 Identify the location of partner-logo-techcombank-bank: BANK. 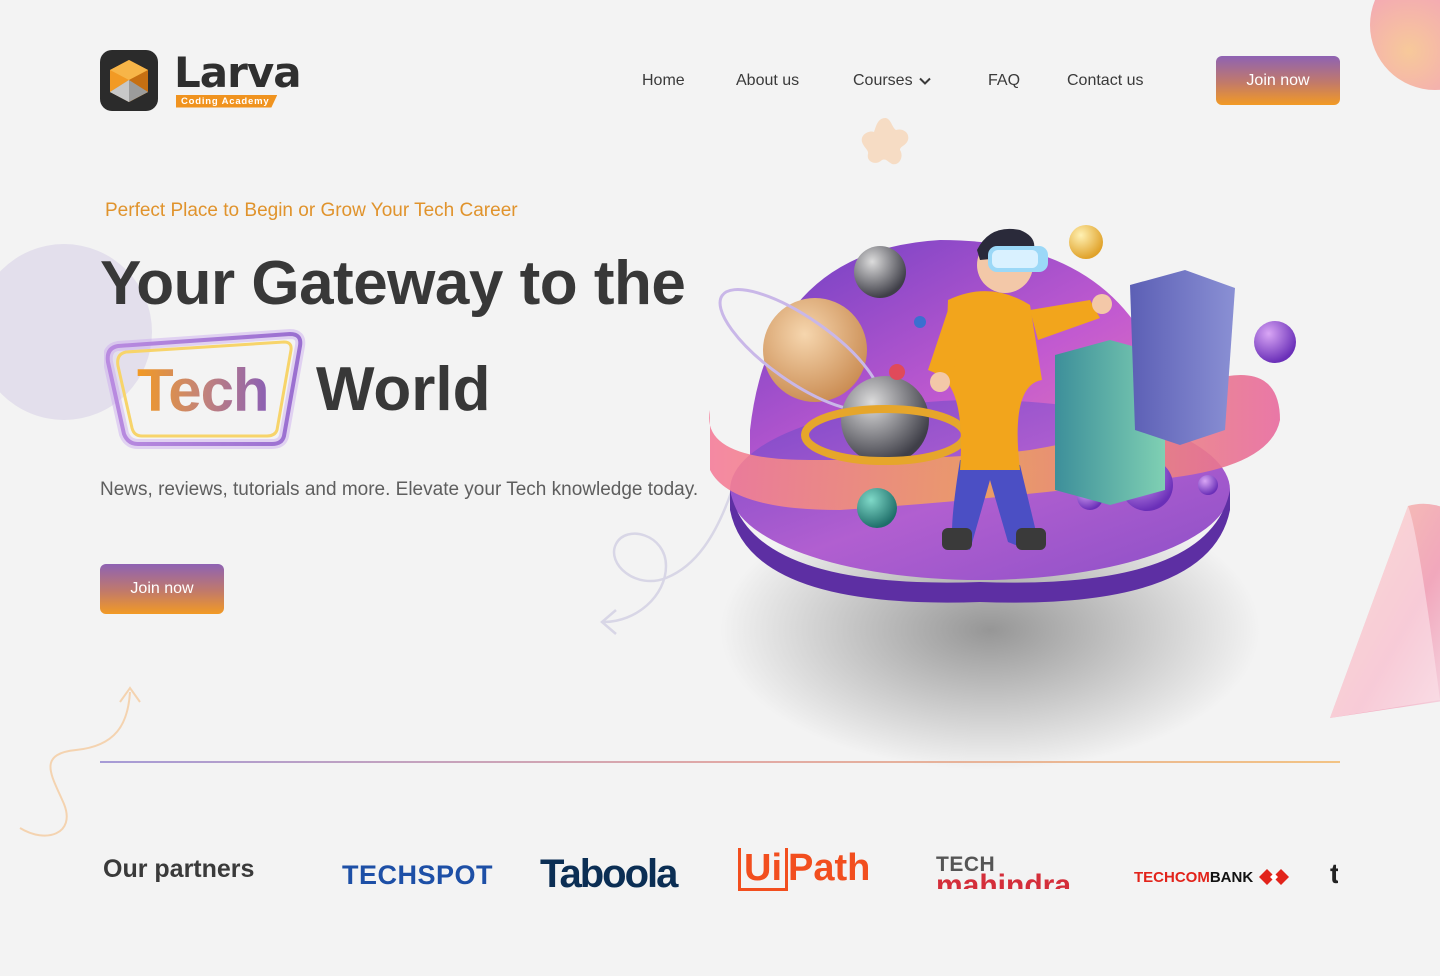
(1231, 877).